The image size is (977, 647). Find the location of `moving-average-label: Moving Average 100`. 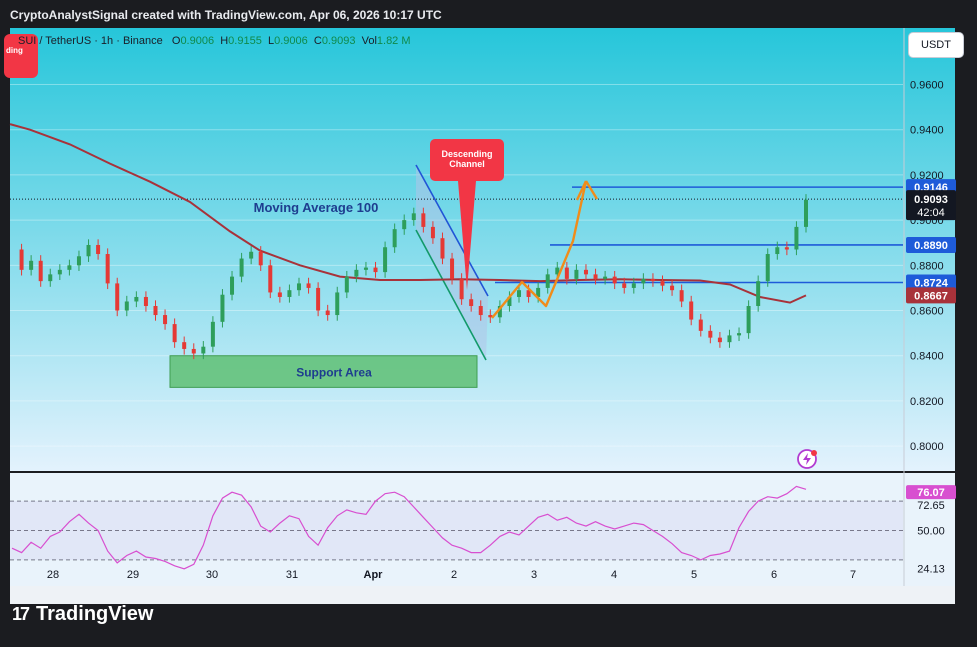

moving-average-label: Moving Average 100 is located at coordinates (316, 207).